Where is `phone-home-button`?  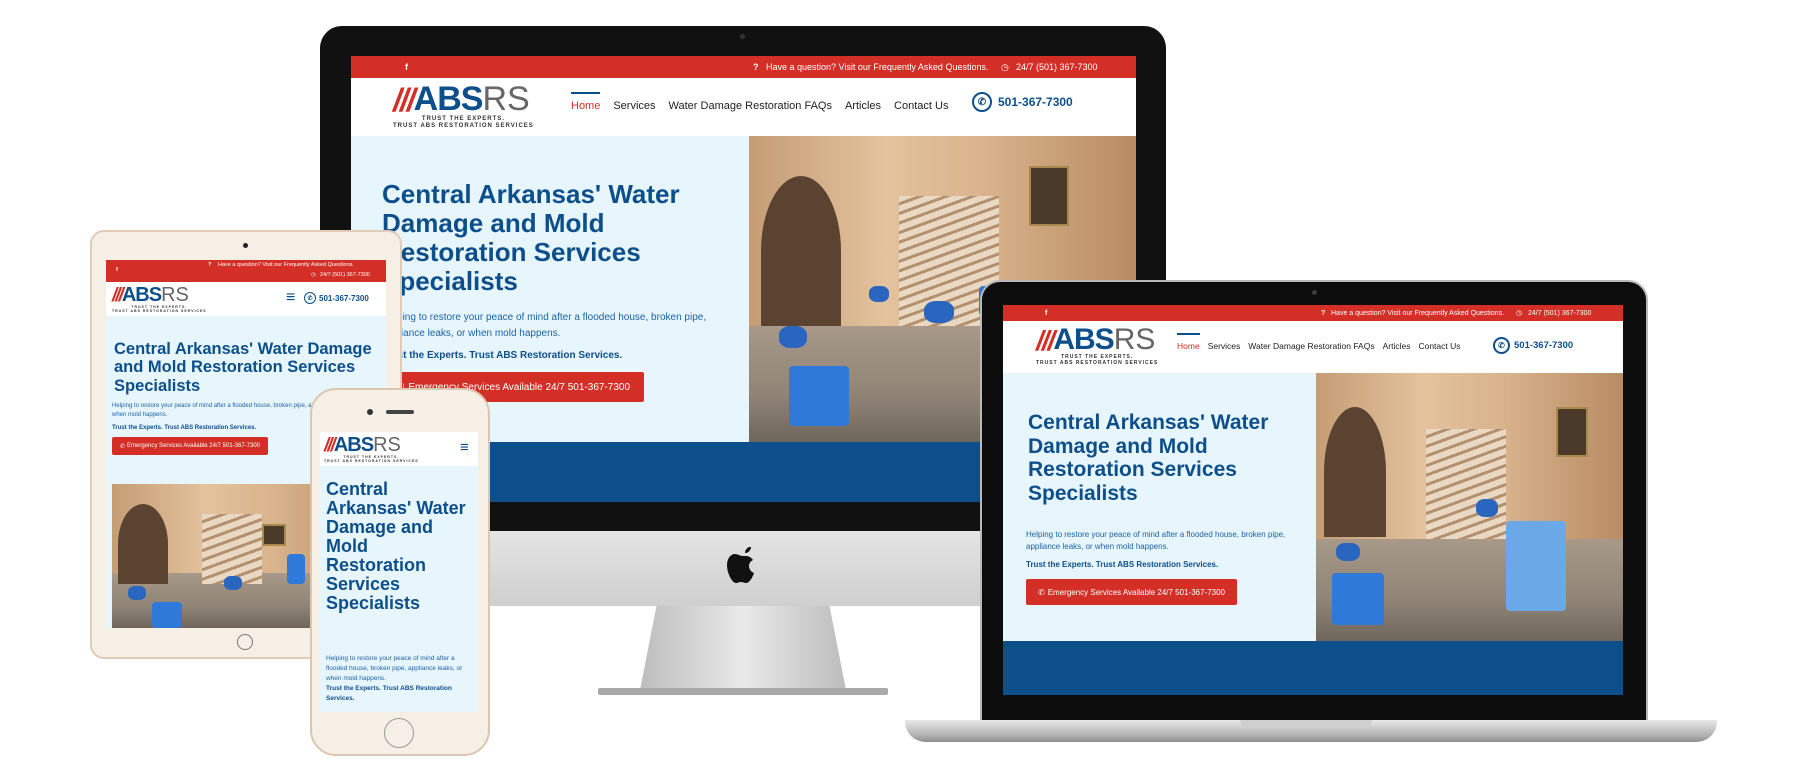
phone-home-button is located at coordinates (399, 733).